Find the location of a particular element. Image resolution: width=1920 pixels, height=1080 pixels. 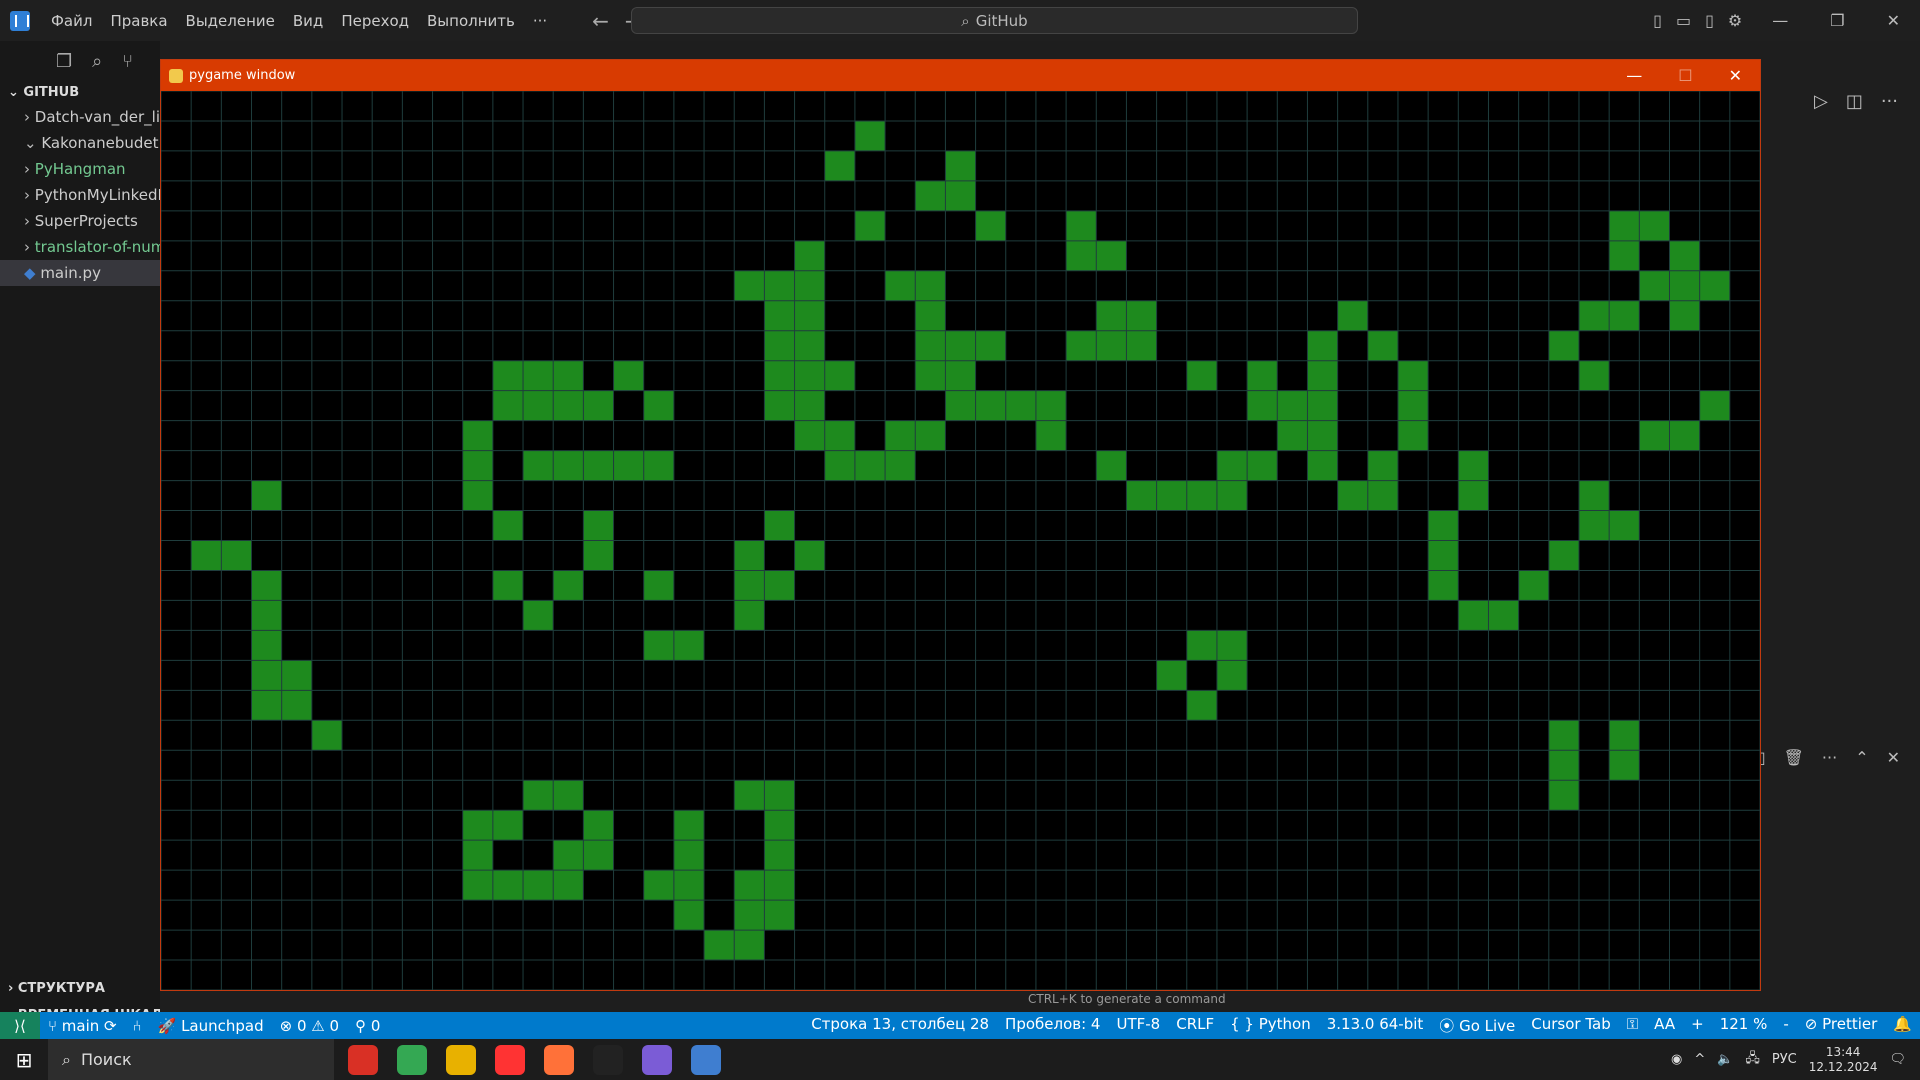

notifications-bell-icon: 🔔 is located at coordinates (1902, 1025).